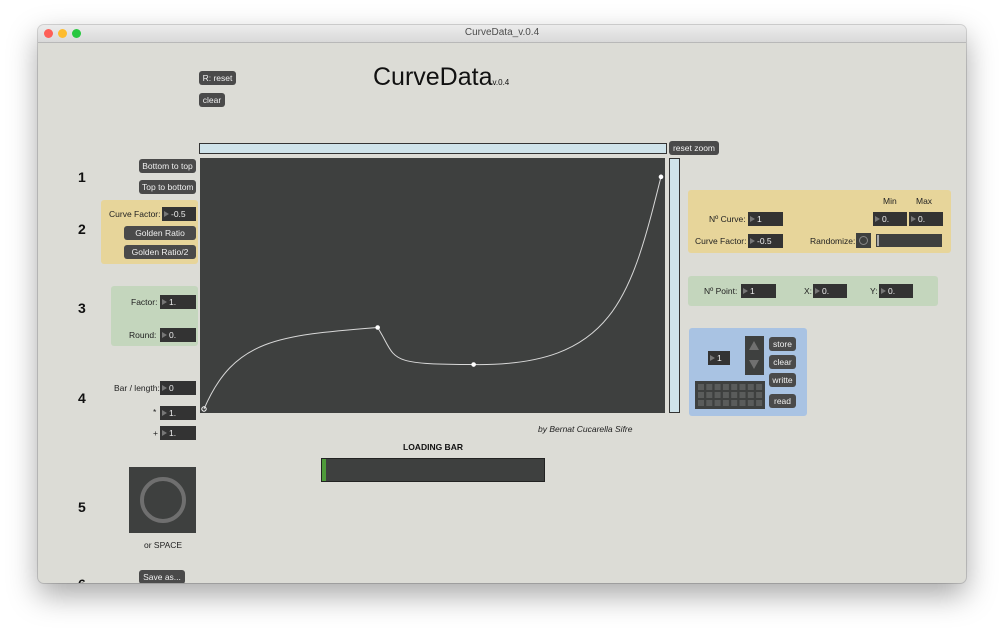 The height and width of the screenshot is (635, 1005). Describe the element at coordinates (833, 241) in the screenshot. I see `randomize-label: Randomize:` at that location.